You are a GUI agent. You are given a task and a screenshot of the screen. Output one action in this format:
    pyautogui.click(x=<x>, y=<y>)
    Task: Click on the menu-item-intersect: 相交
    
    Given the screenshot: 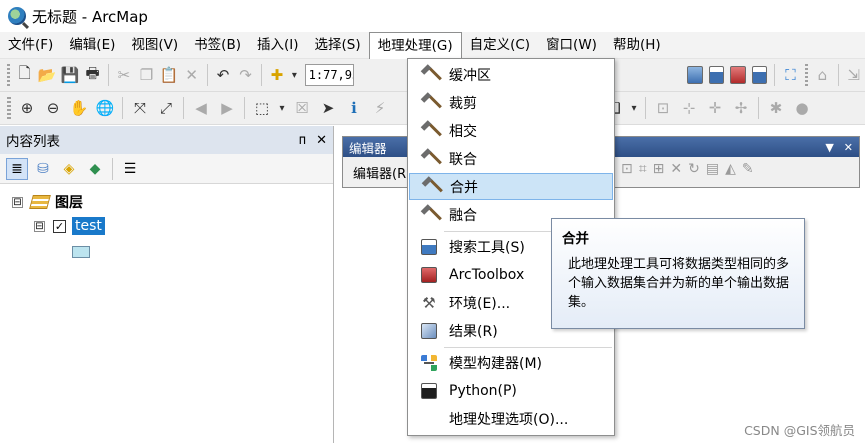 What is the action you would take?
    pyautogui.click(x=511, y=130)
    